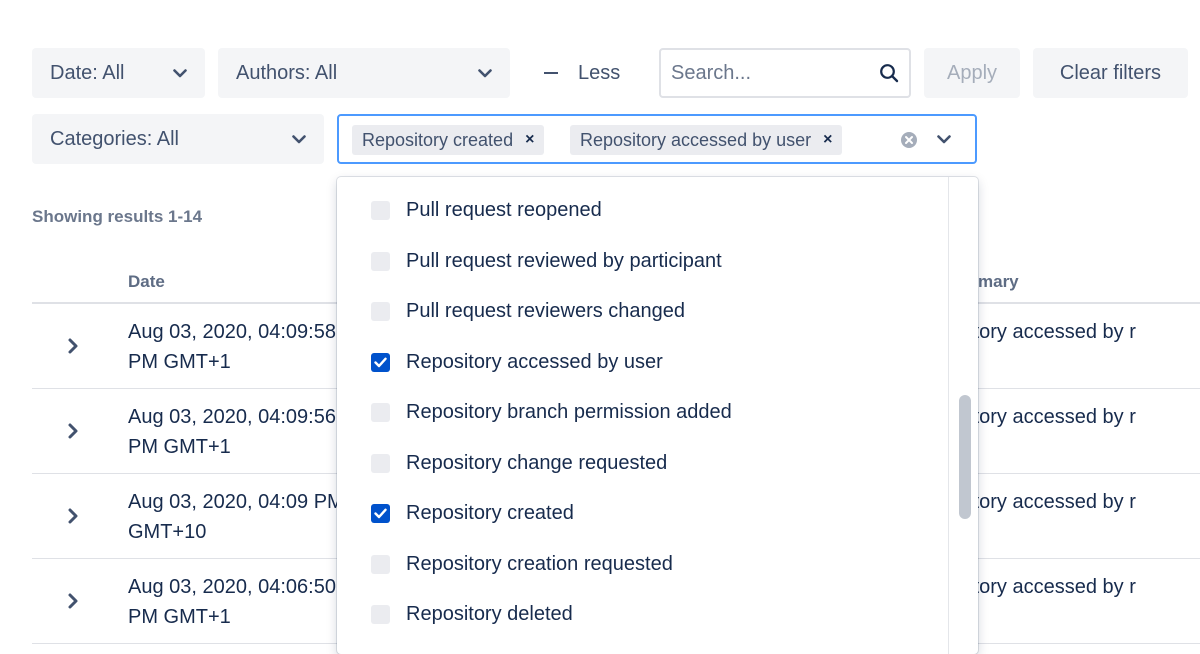 This screenshot has height=654, width=1200. I want to click on row-date: Aug 03, 2020, 04:09 PM GMT+10, so click(236, 517).